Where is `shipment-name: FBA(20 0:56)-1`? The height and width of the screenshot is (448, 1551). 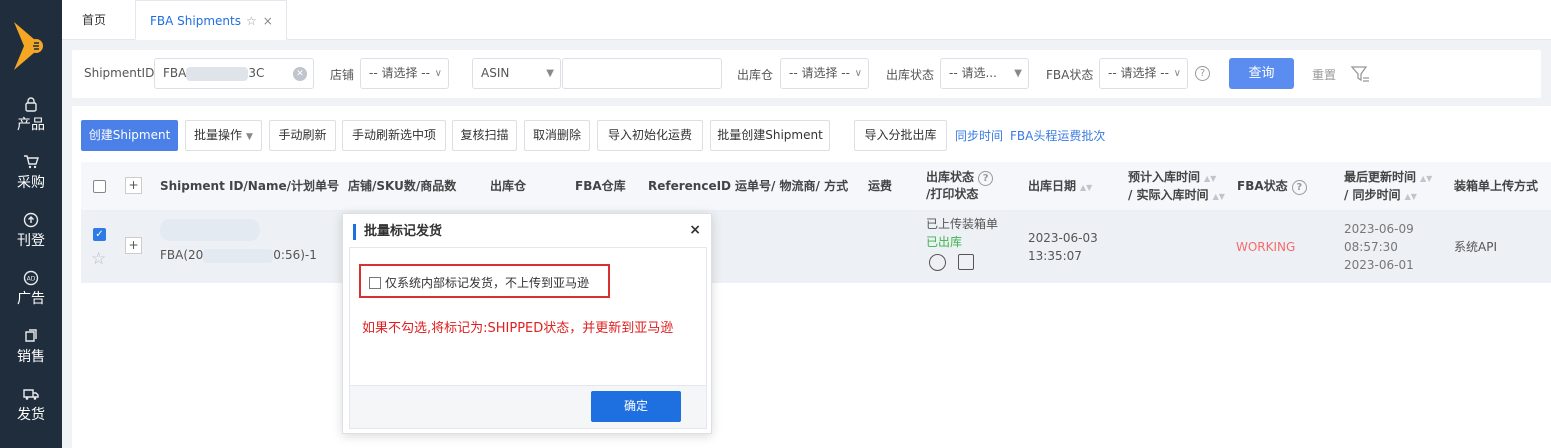 shipment-name: FBA(20 0:56)-1 is located at coordinates (238, 255).